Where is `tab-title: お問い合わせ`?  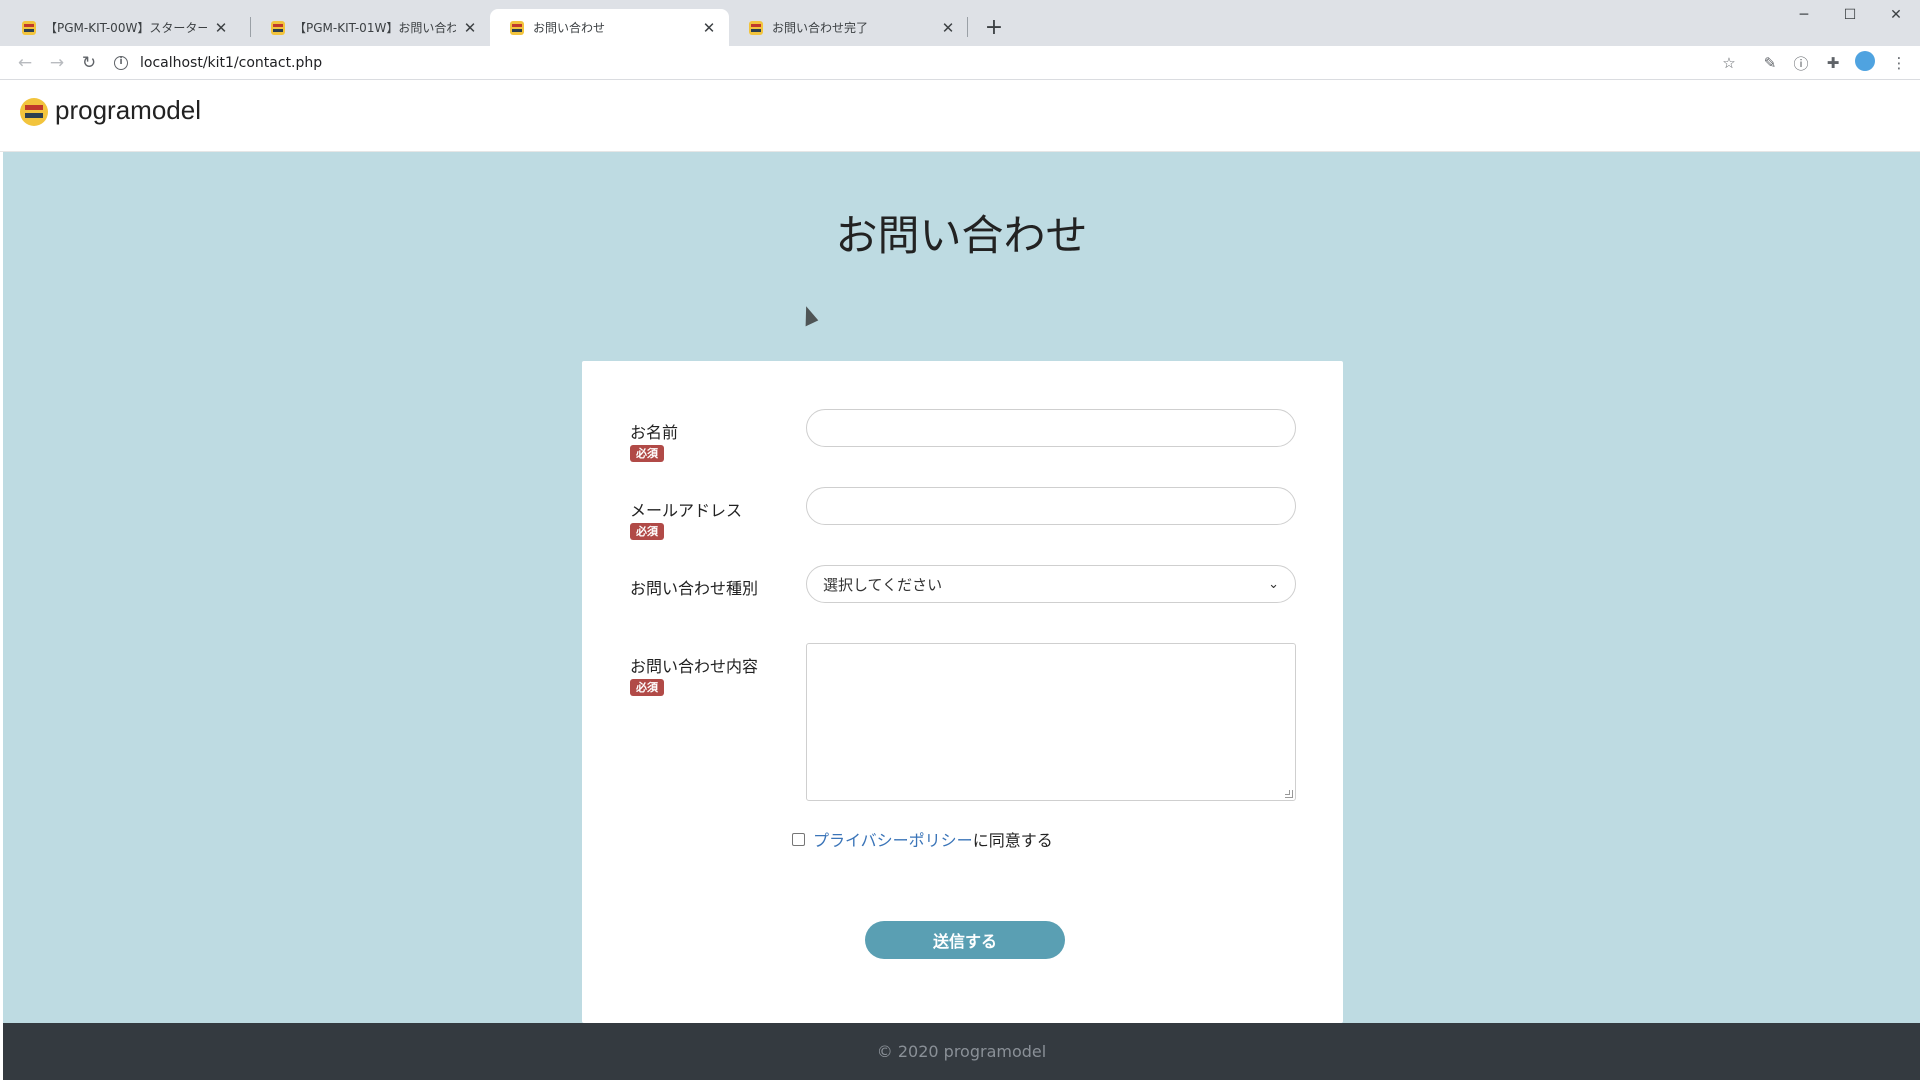
tab-title: お問い合わせ is located at coordinates (569, 28).